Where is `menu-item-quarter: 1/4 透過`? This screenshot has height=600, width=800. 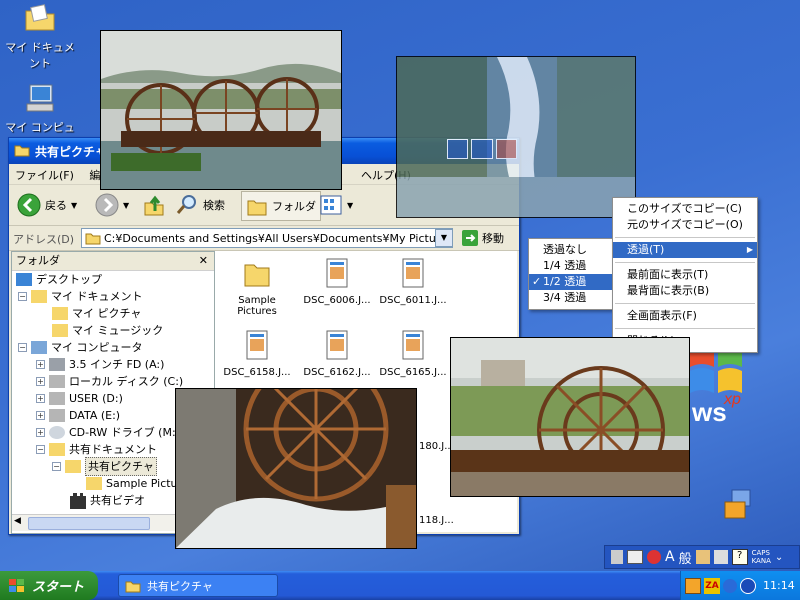 menu-item-quarter: 1/4 透過 is located at coordinates (571, 266).